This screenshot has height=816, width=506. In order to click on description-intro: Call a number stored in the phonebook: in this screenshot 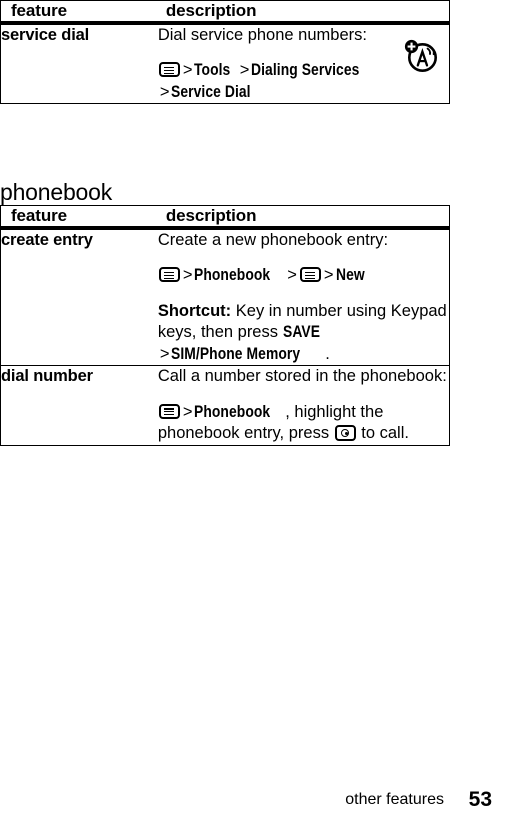, I will do `click(302, 376)`.